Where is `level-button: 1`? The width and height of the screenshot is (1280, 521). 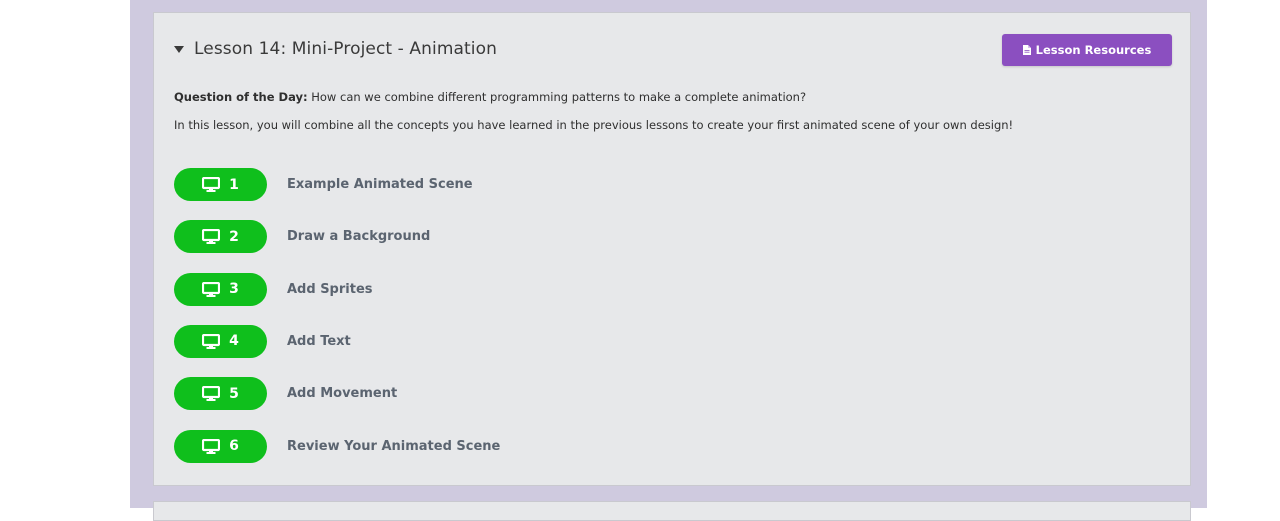
level-button: 1 is located at coordinates (220, 184).